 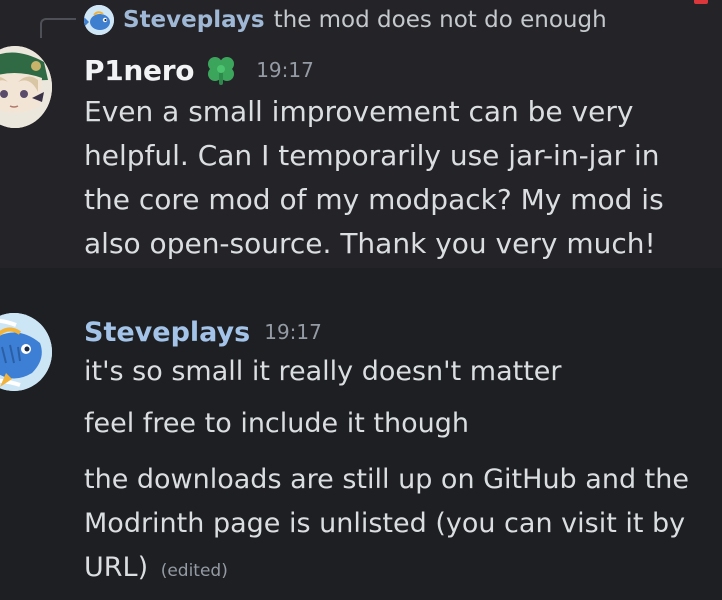 What do you see at coordinates (199, 70) in the screenshot?
I see `message-header: P1nero 19:17` at bounding box center [199, 70].